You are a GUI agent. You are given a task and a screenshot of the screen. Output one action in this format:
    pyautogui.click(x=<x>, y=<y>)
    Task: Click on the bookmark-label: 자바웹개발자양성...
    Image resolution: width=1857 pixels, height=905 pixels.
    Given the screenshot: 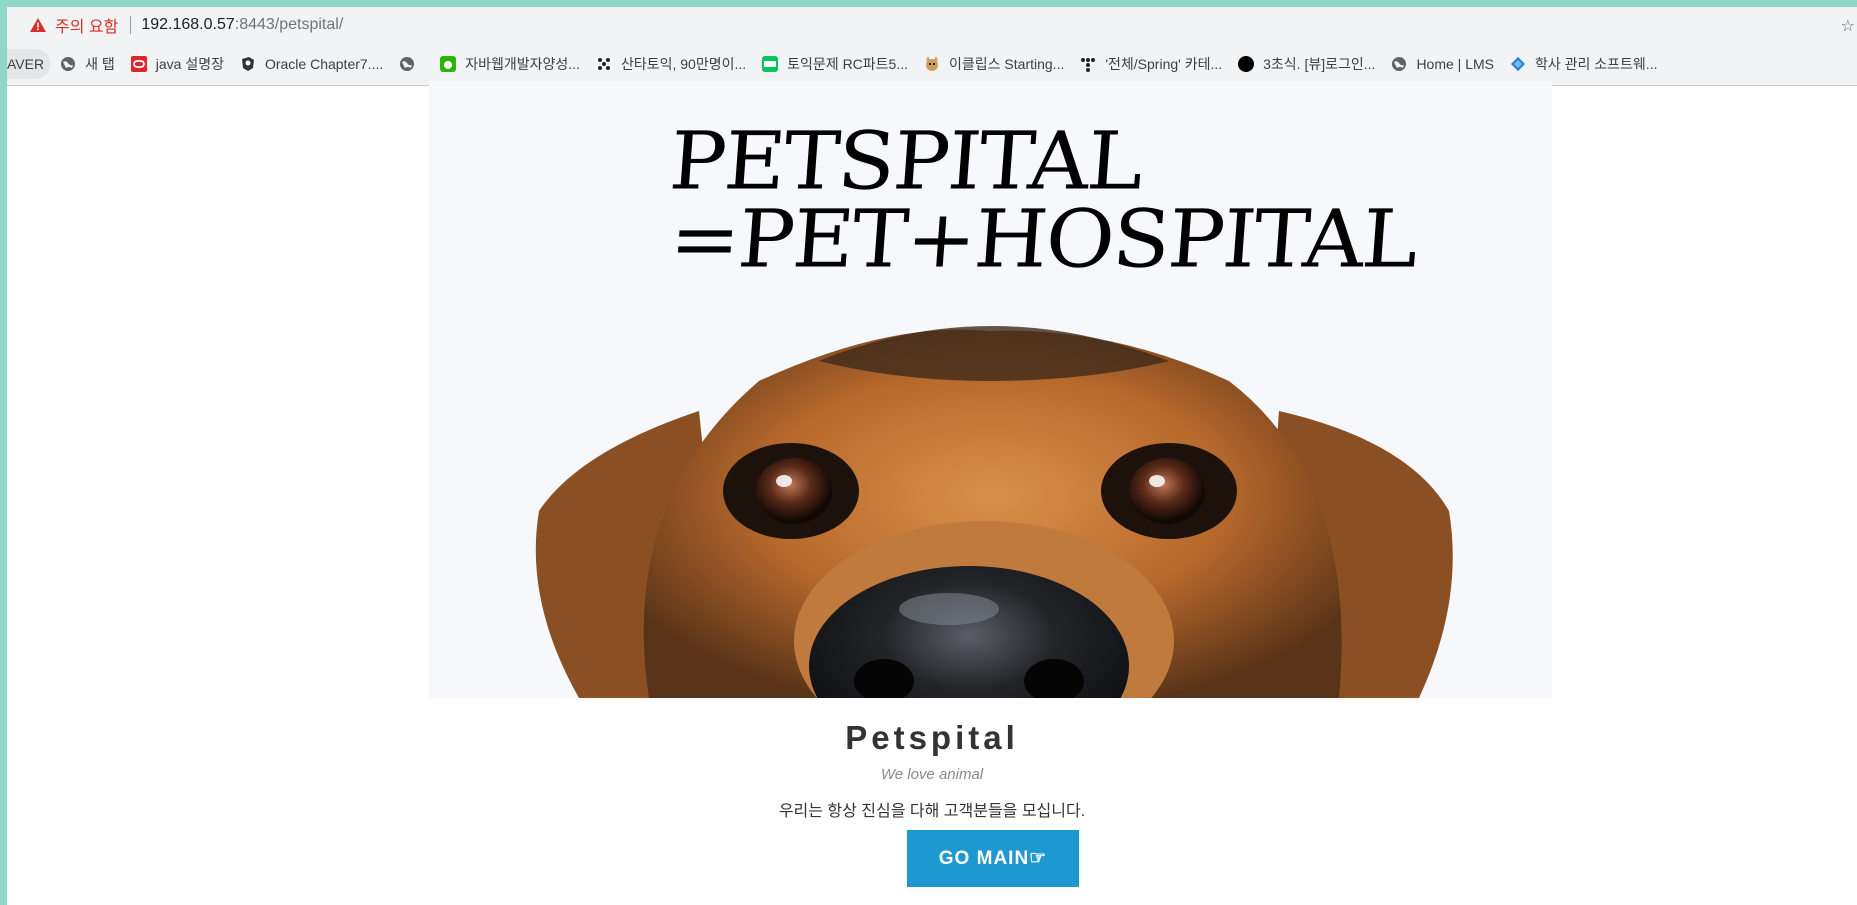 What is the action you would take?
    pyautogui.click(x=522, y=64)
    